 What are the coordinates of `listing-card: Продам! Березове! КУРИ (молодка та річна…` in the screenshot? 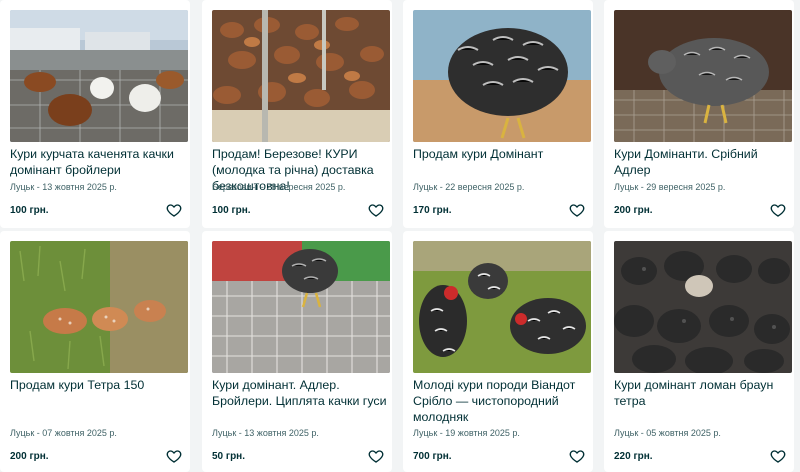 It's located at (297, 114).